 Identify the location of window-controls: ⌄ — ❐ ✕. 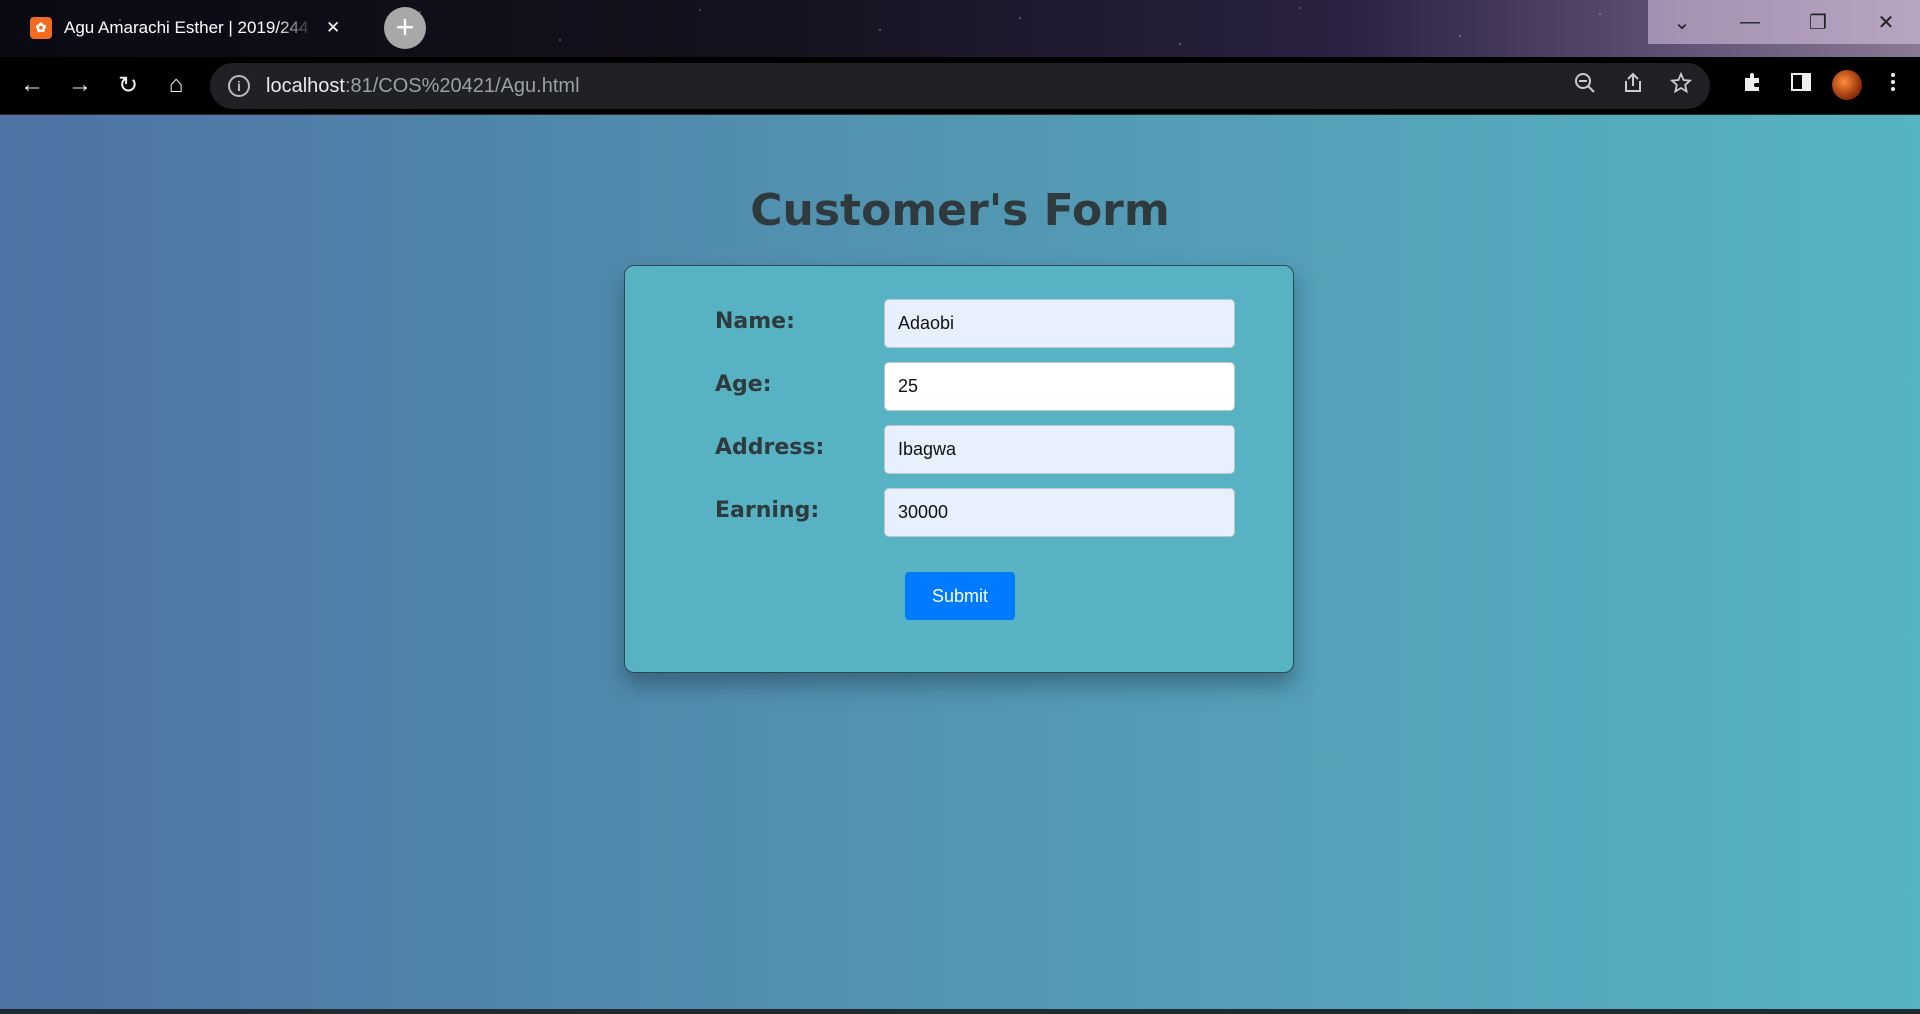
(1784, 22).